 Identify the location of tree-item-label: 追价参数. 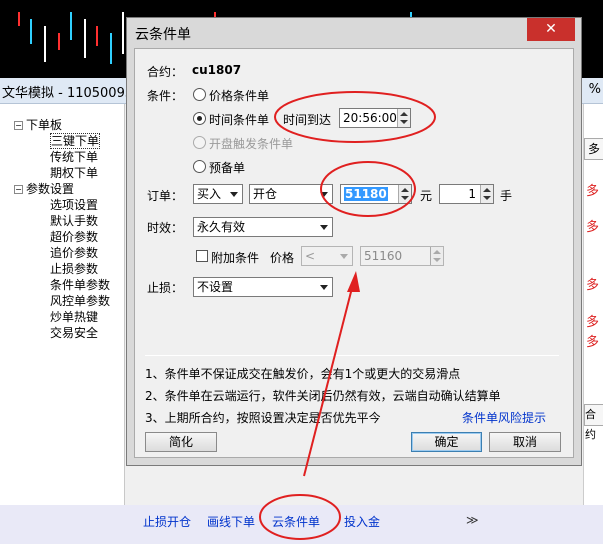
(74, 253).